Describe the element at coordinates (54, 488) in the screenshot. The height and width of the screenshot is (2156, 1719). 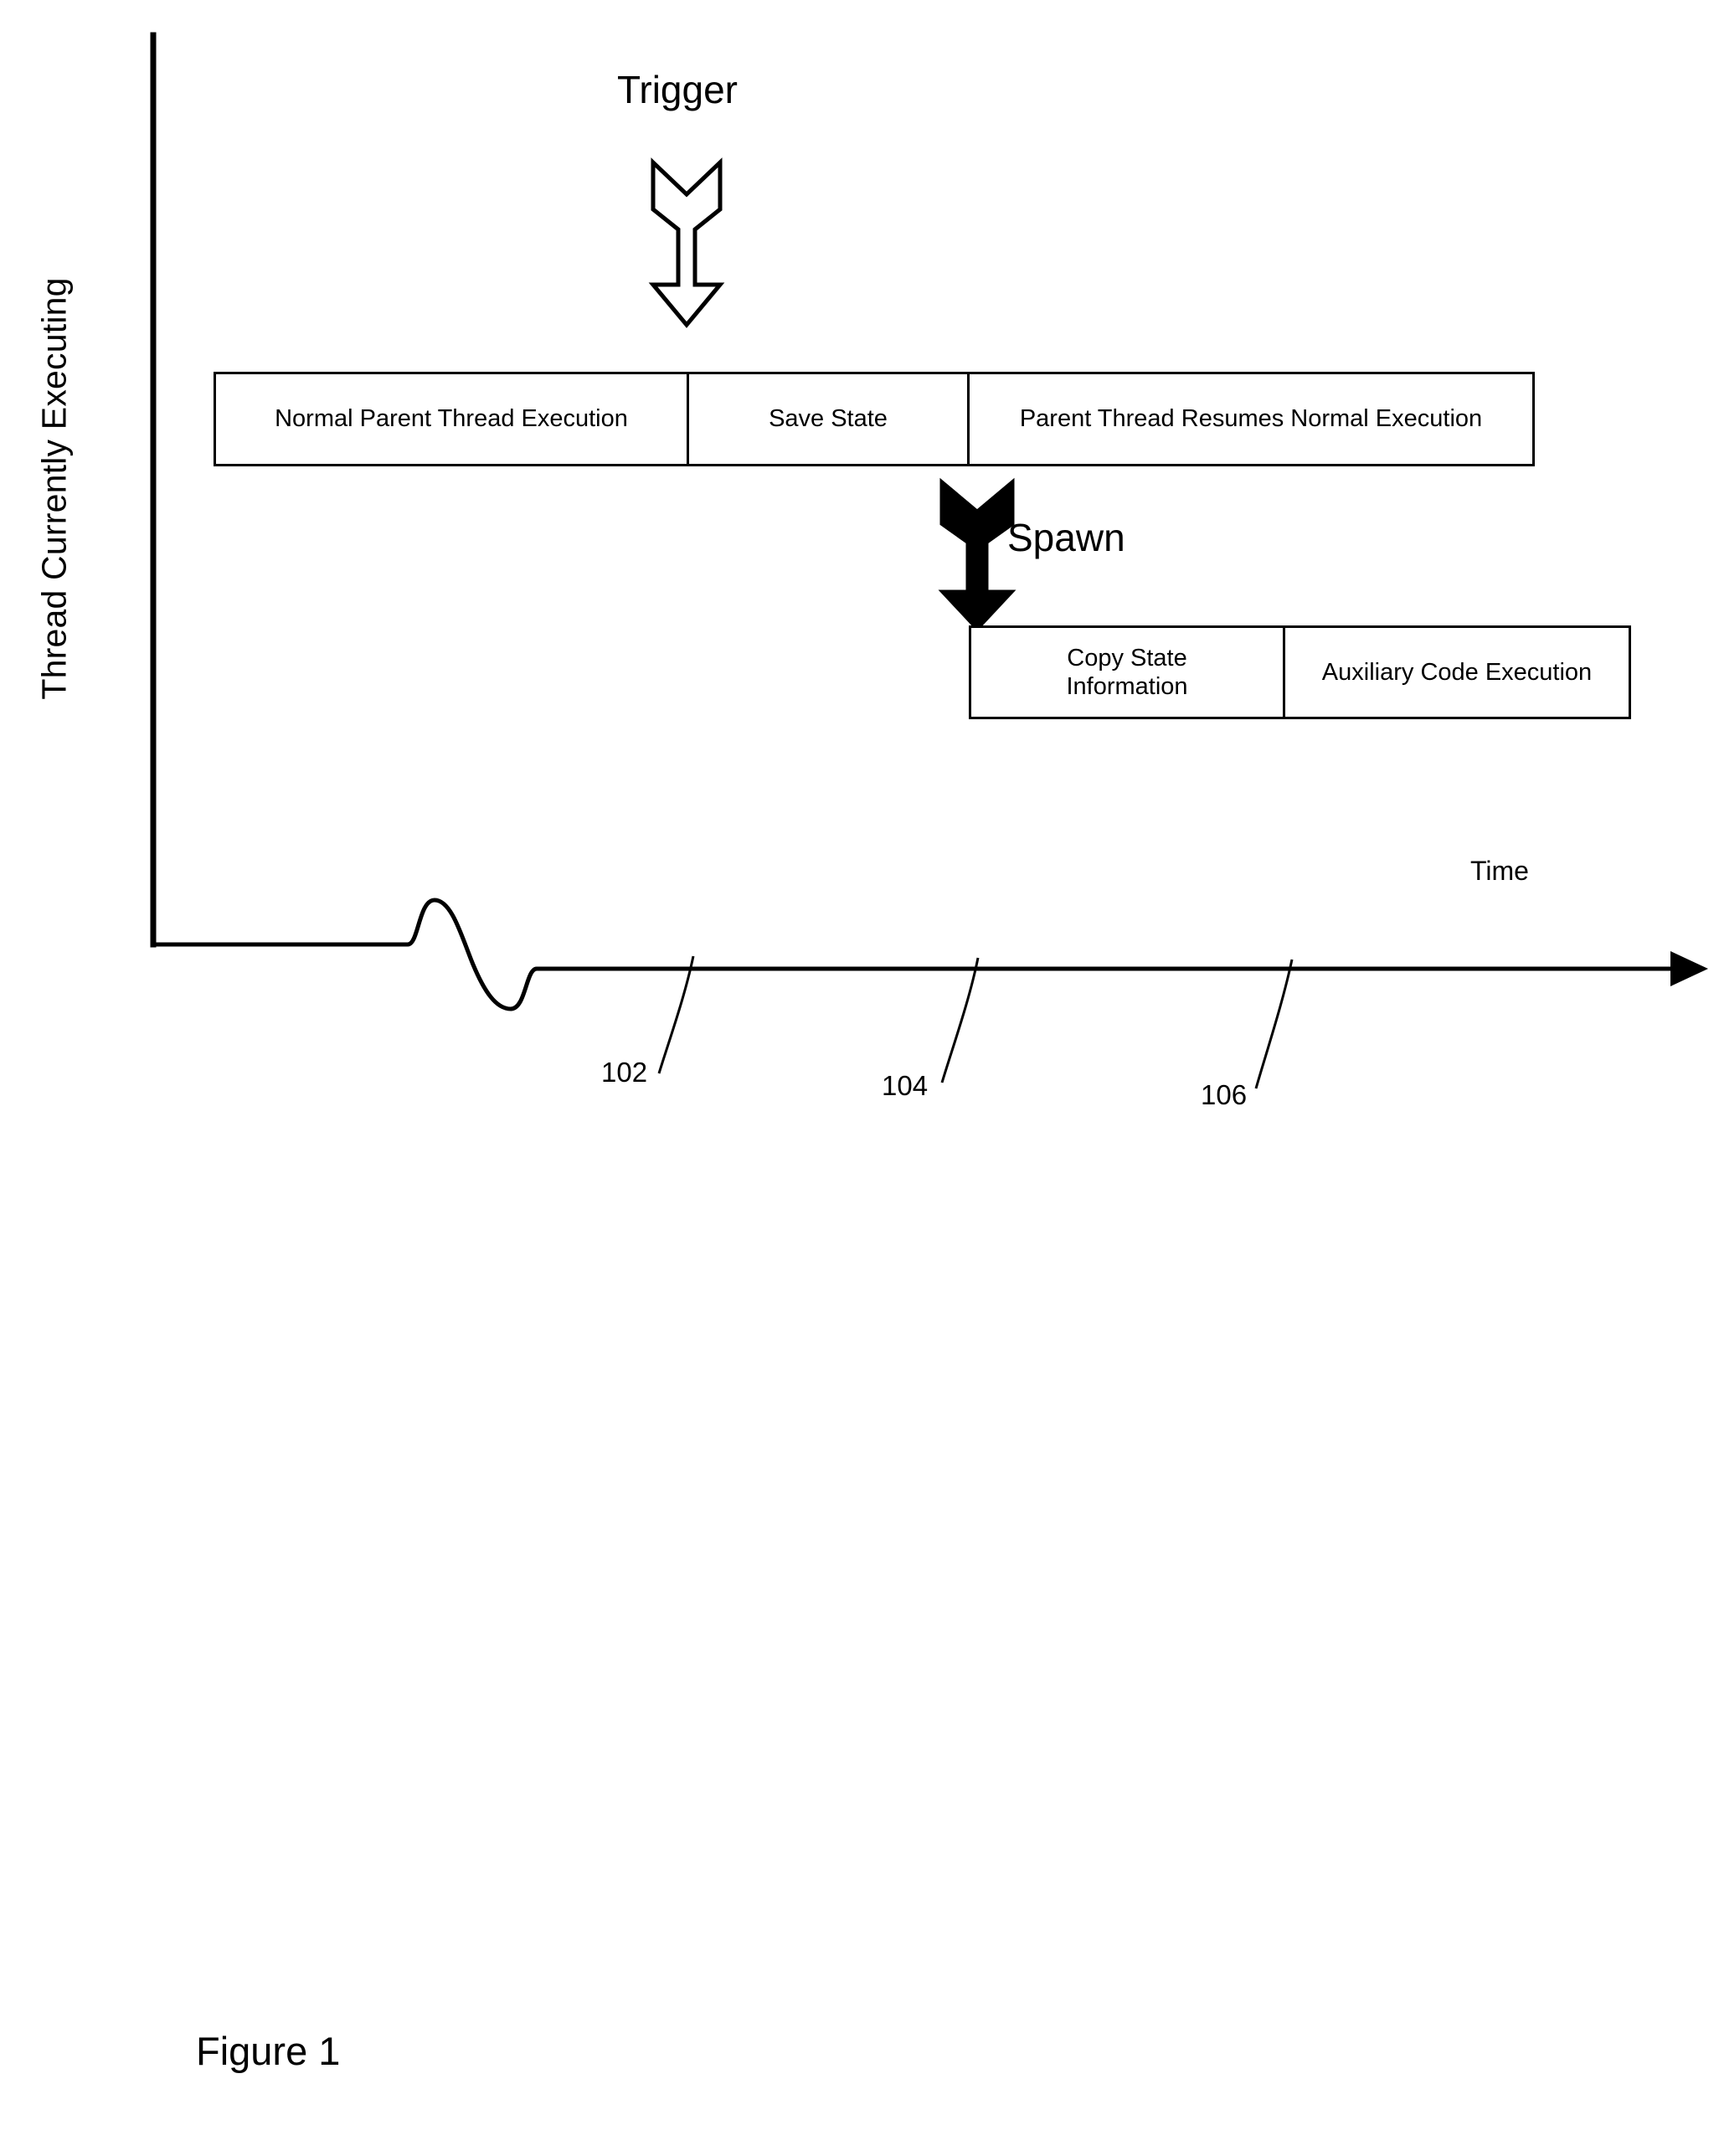
I see `y-axis-label: Thread Currently Executing` at that location.